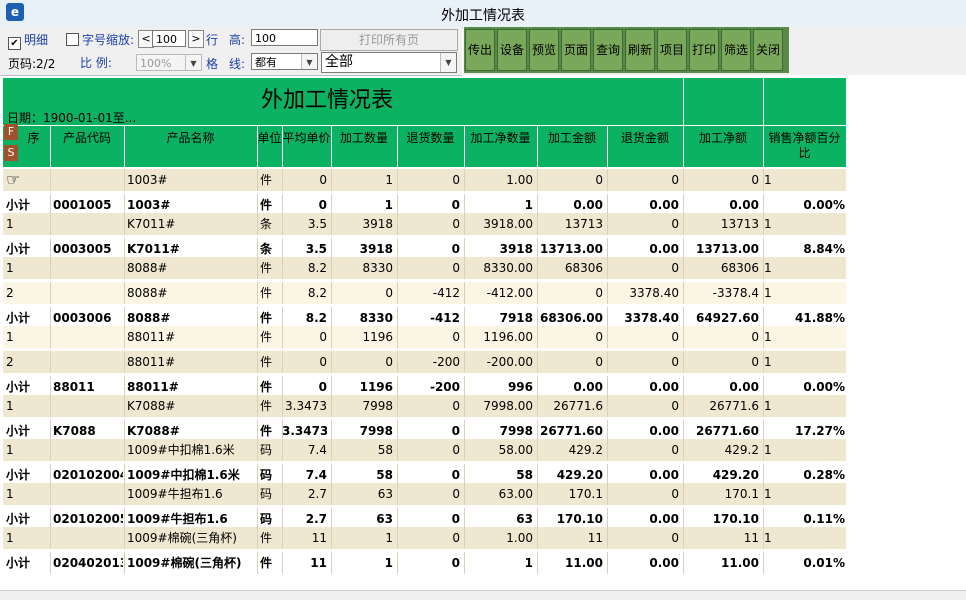 This screenshot has width=966, height=600. What do you see at coordinates (190, 138) in the screenshot?
I see `column-header-product-name: 产品名称` at bounding box center [190, 138].